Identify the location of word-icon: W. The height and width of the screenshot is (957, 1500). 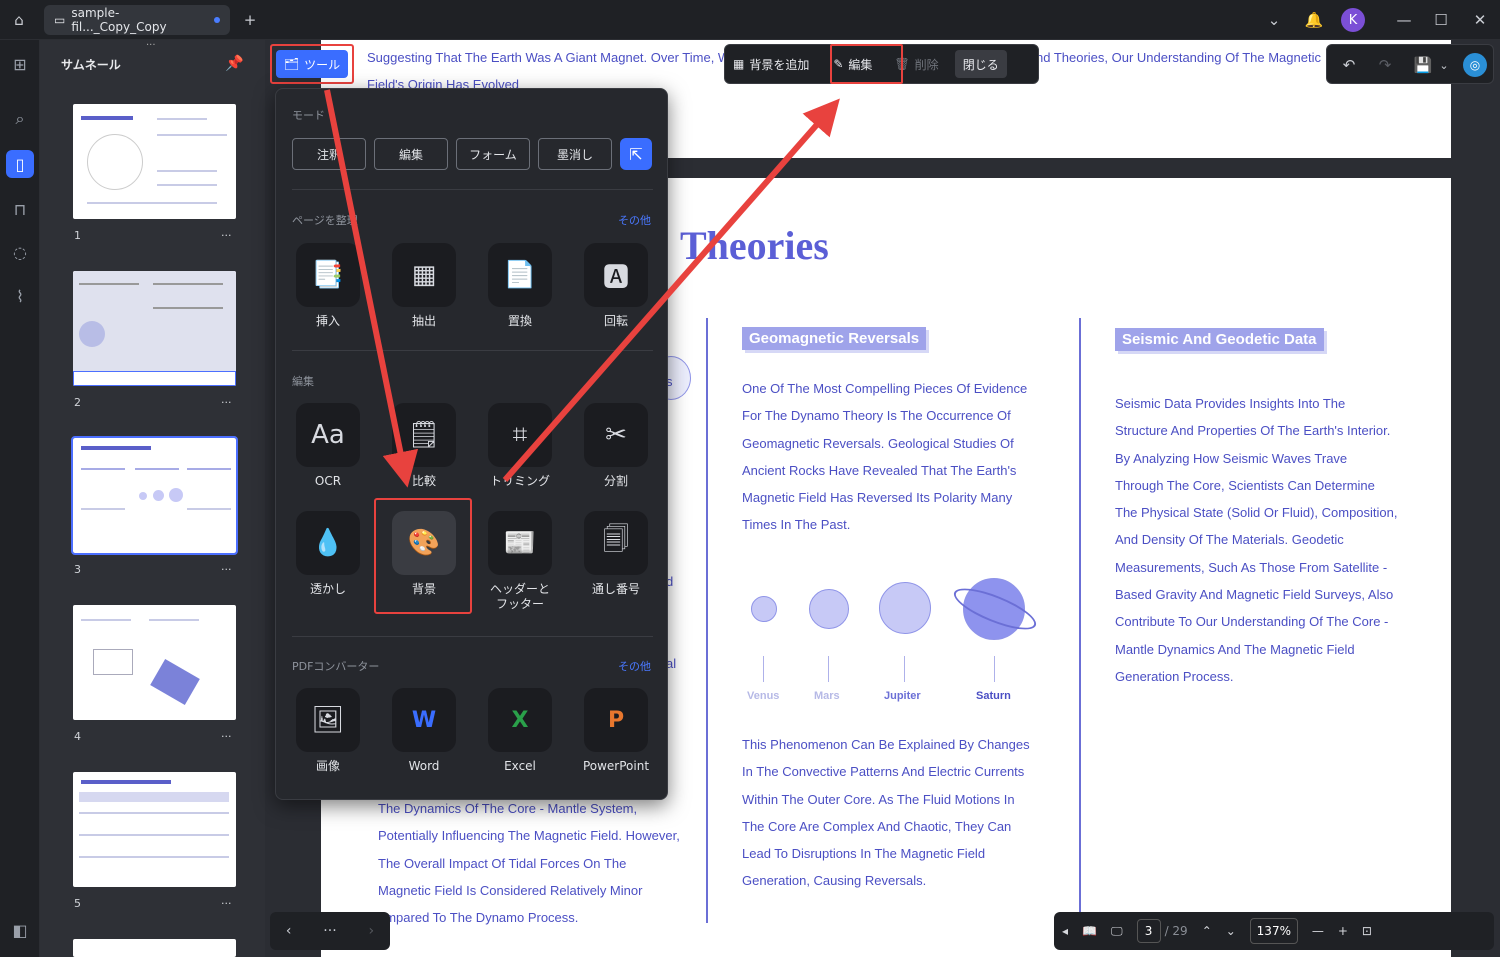
(424, 720).